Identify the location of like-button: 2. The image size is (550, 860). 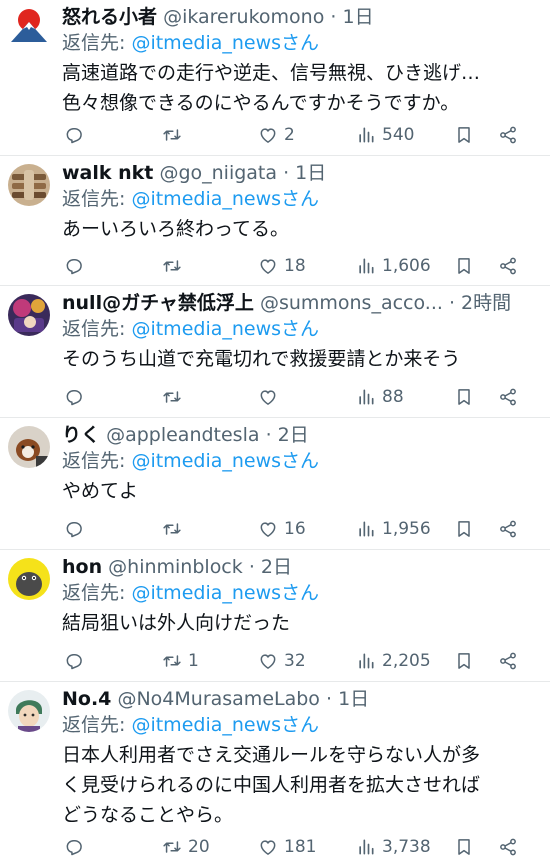
(276, 135).